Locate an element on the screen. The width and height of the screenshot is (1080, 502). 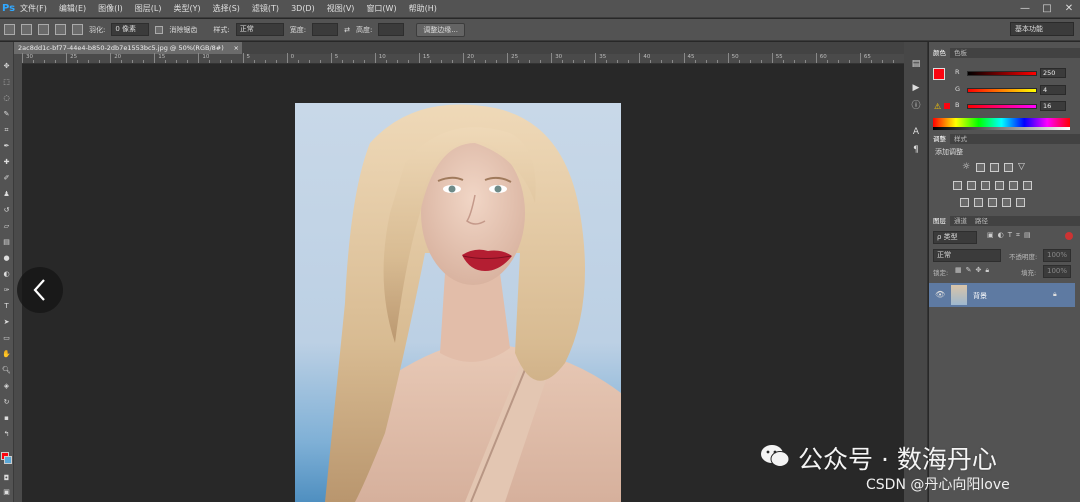
levels-icon is located at coordinates (980, 167).